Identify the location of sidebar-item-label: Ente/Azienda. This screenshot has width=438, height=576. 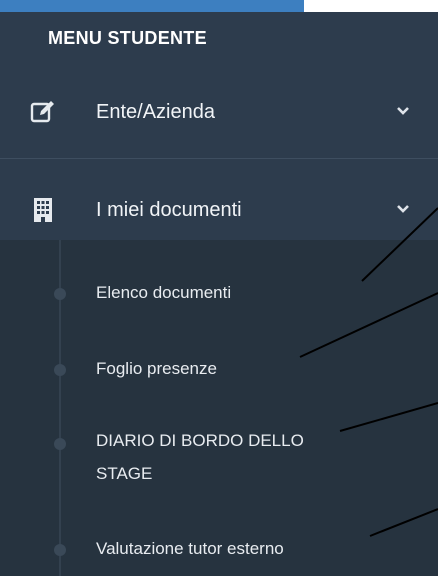
(155, 111).